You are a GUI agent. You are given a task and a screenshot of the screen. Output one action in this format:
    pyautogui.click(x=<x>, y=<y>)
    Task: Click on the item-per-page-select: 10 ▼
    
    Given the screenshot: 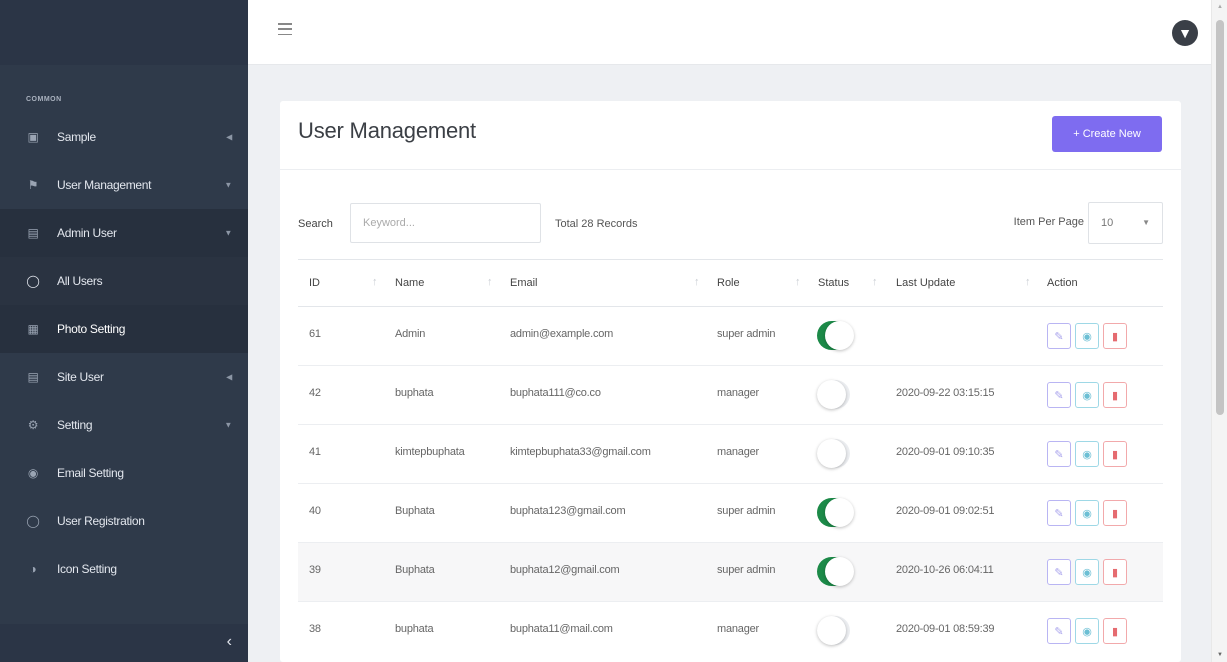 What is the action you would take?
    pyautogui.click(x=1125, y=223)
    